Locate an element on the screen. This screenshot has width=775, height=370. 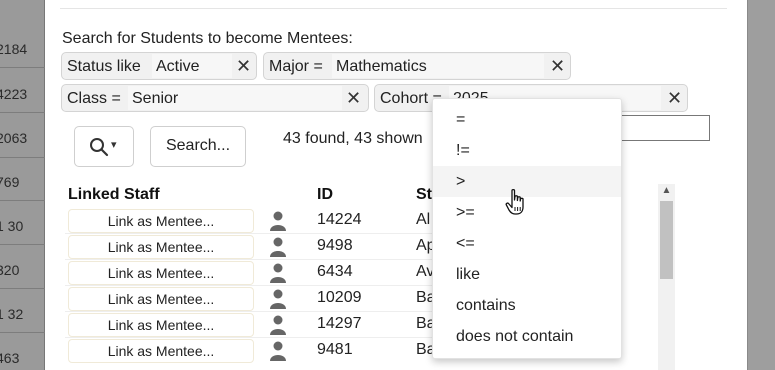
chevron-down-icon: ▾ is located at coordinates (114, 145).